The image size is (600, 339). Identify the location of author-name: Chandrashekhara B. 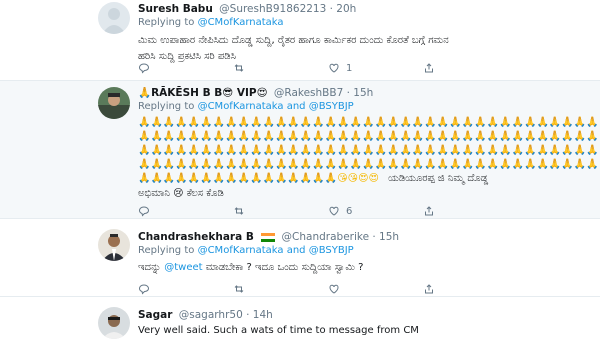
(196, 237).